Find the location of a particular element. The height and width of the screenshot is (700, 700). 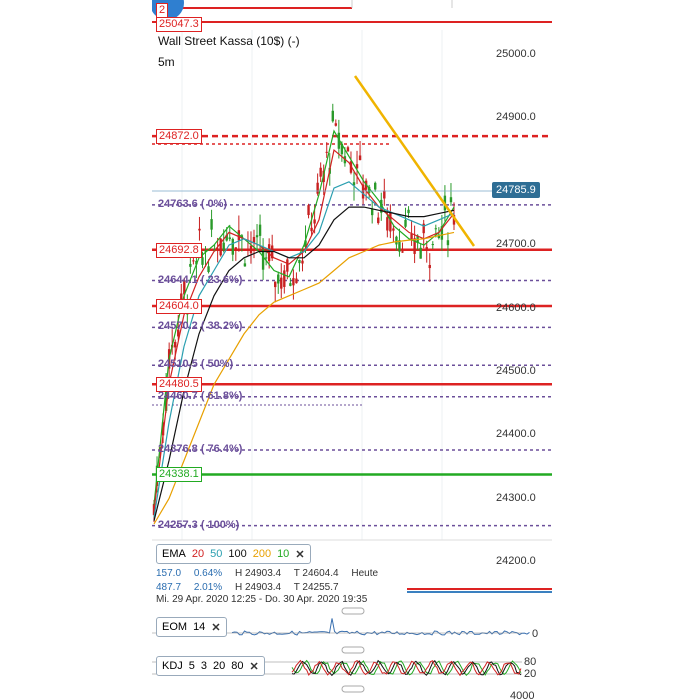

y-tick-0: 25000.0 is located at coordinates (516, 54).